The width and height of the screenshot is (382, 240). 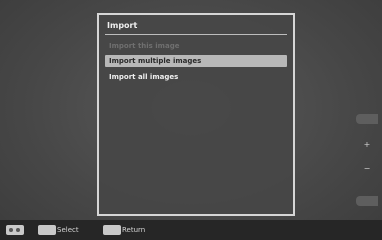 I want to click on footer-return-label: Return, so click(x=134, y=230).